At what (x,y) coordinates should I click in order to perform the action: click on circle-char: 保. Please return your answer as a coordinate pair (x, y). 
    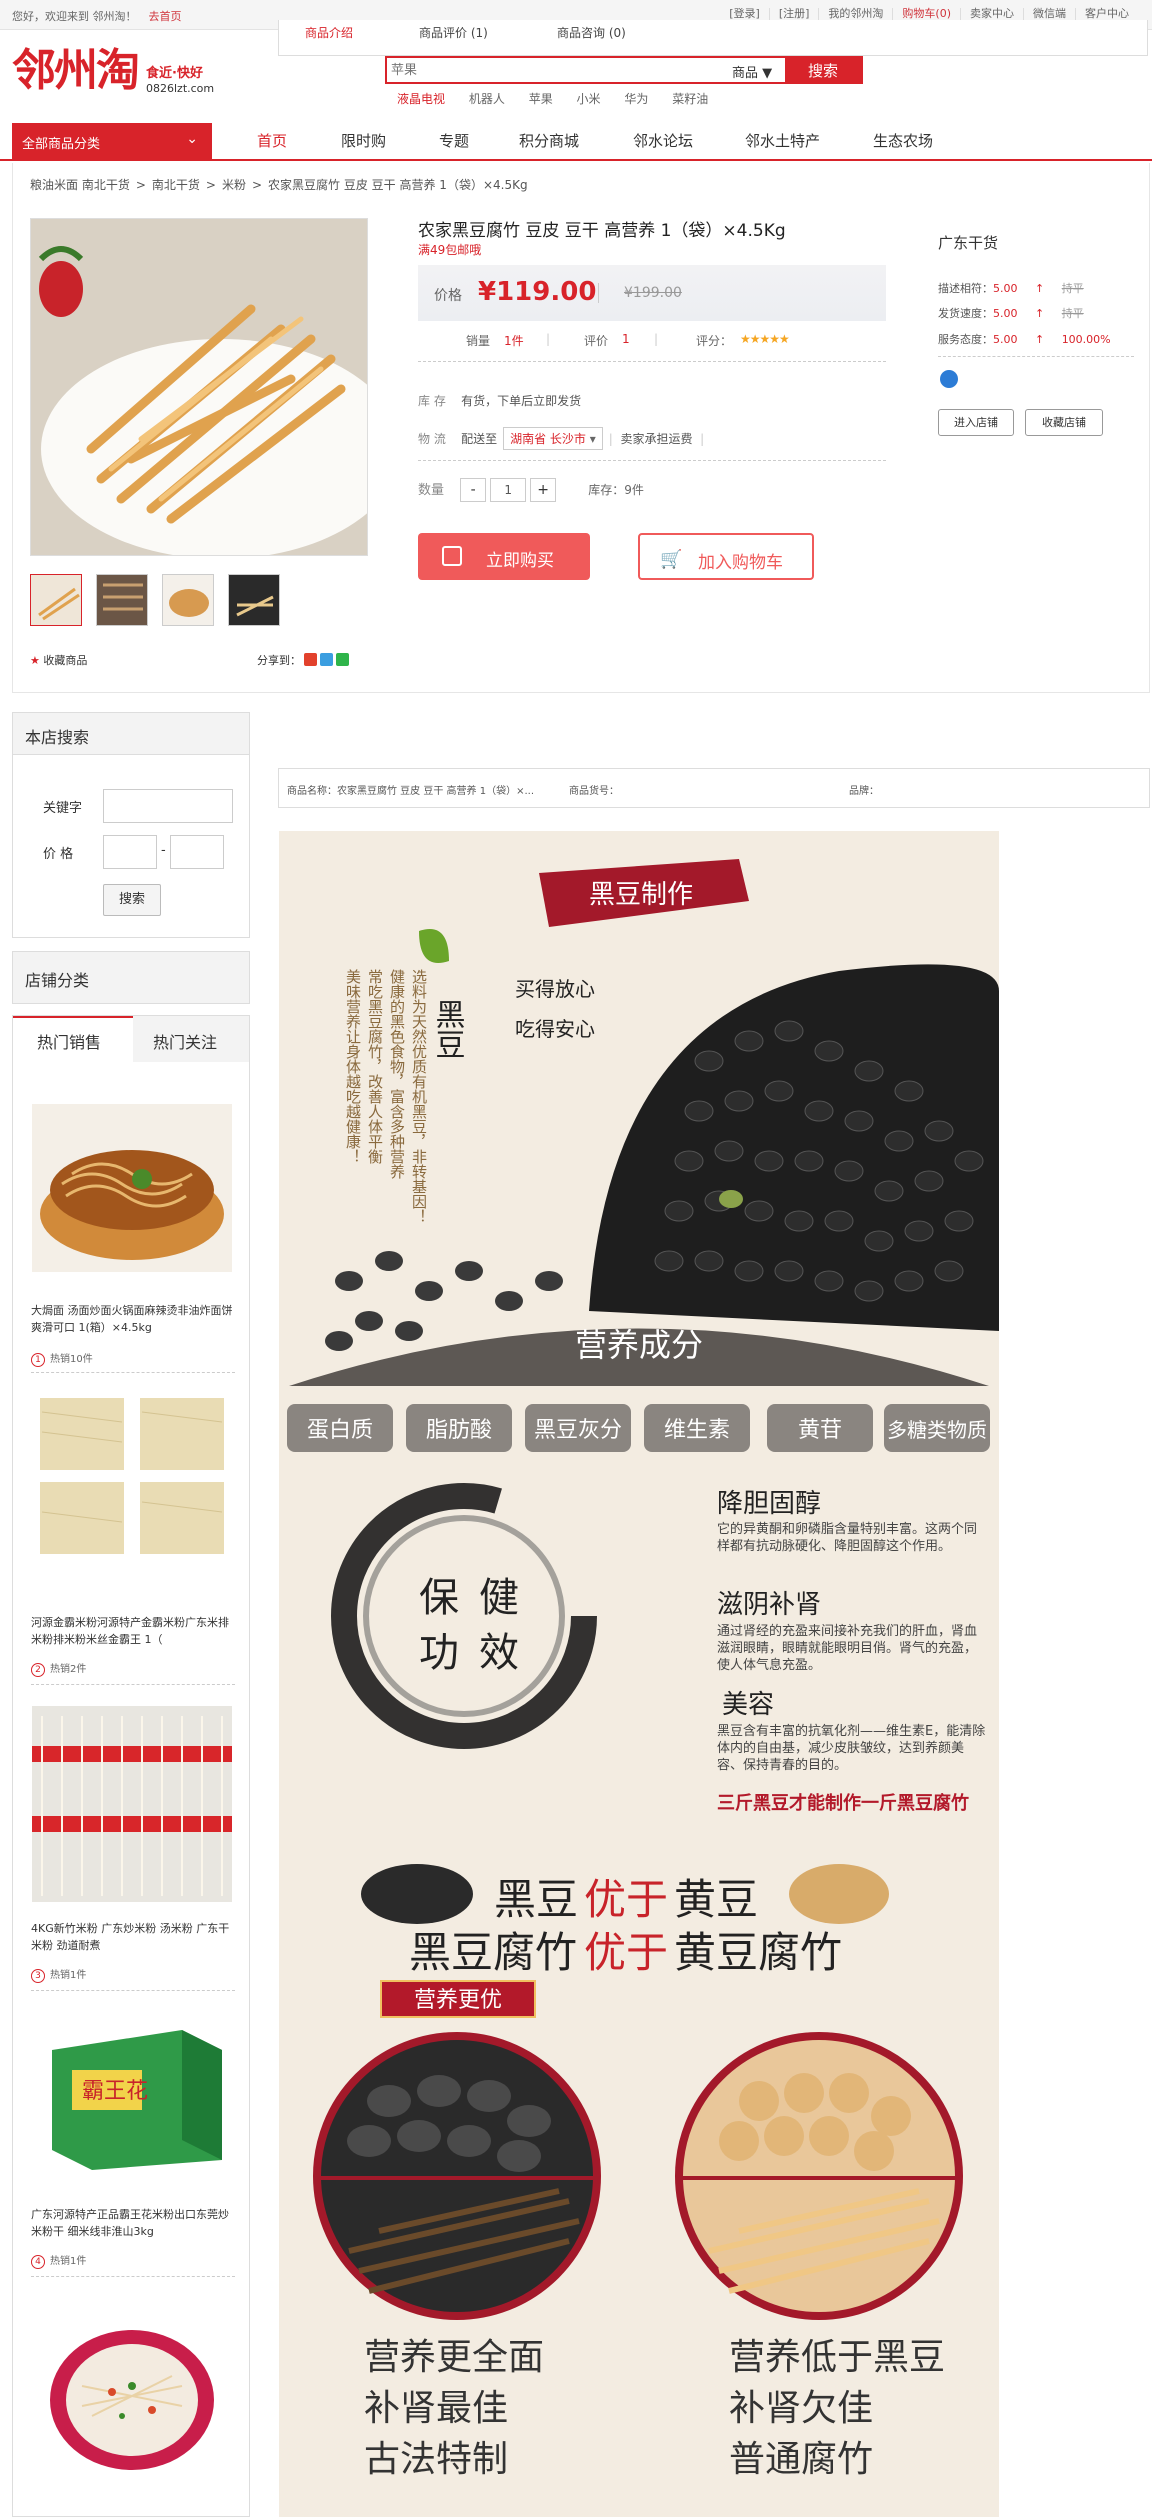
    Looking at the image, I should click on (439, 1598).